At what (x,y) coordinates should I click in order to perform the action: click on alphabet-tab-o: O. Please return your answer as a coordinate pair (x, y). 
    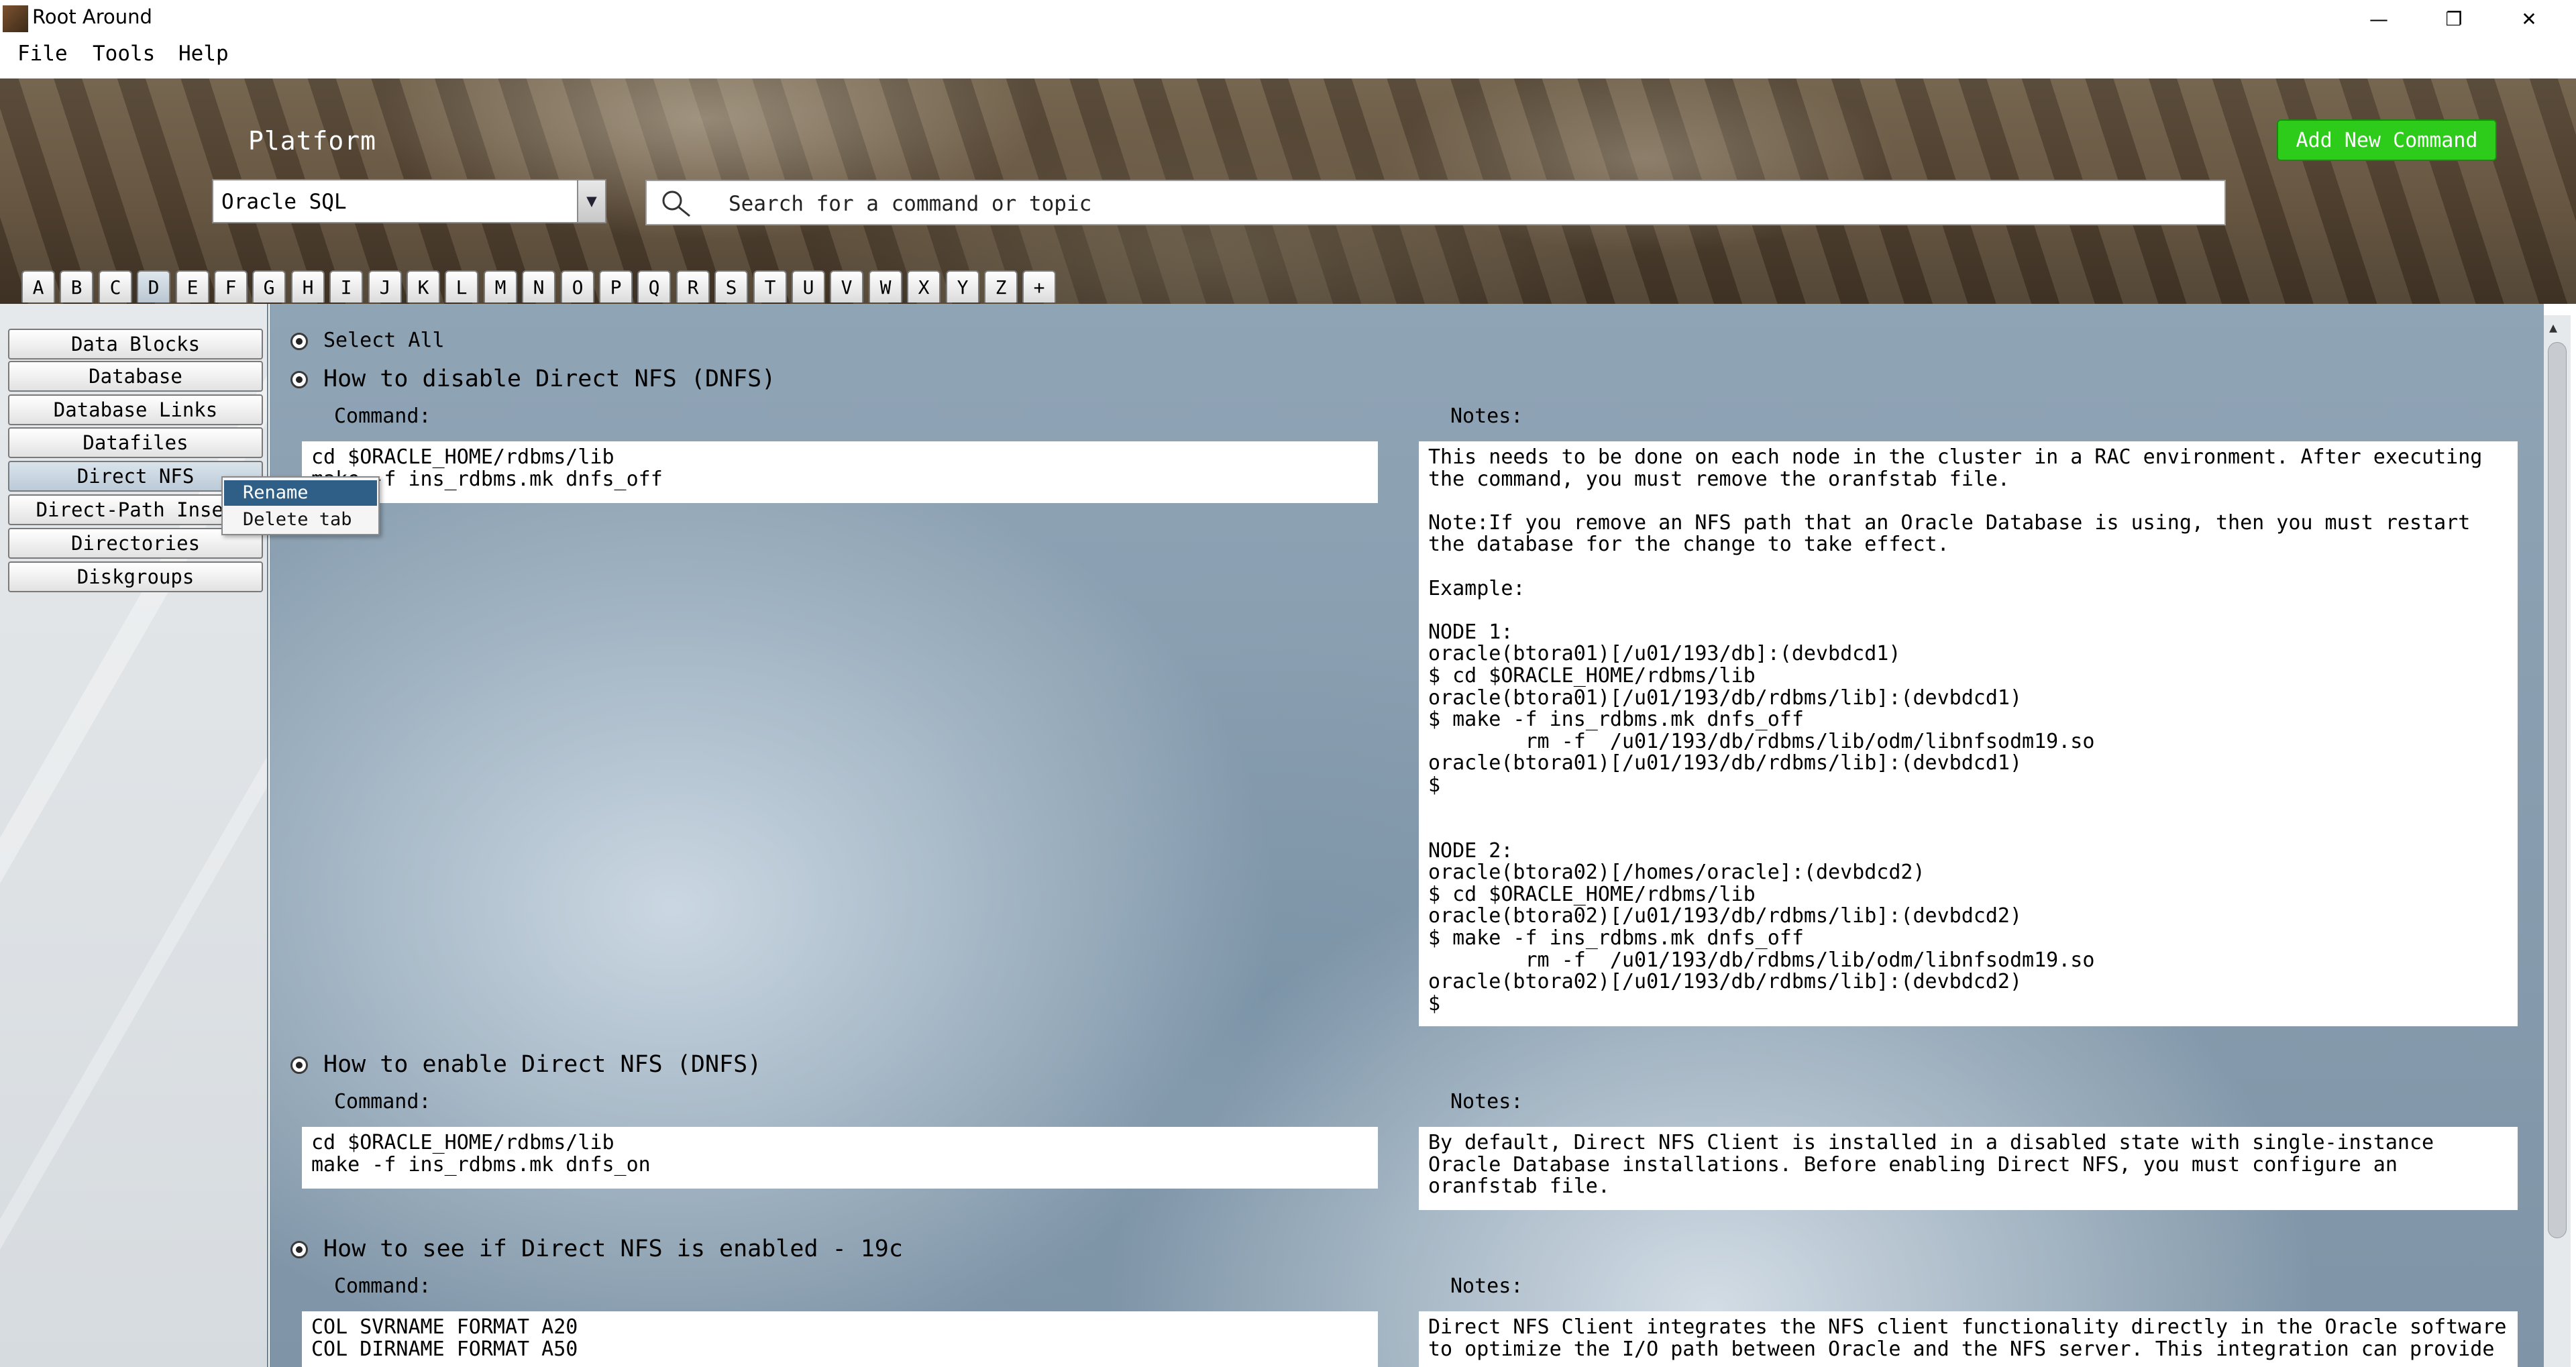
    Looking at the image, I should click on (577, 287).